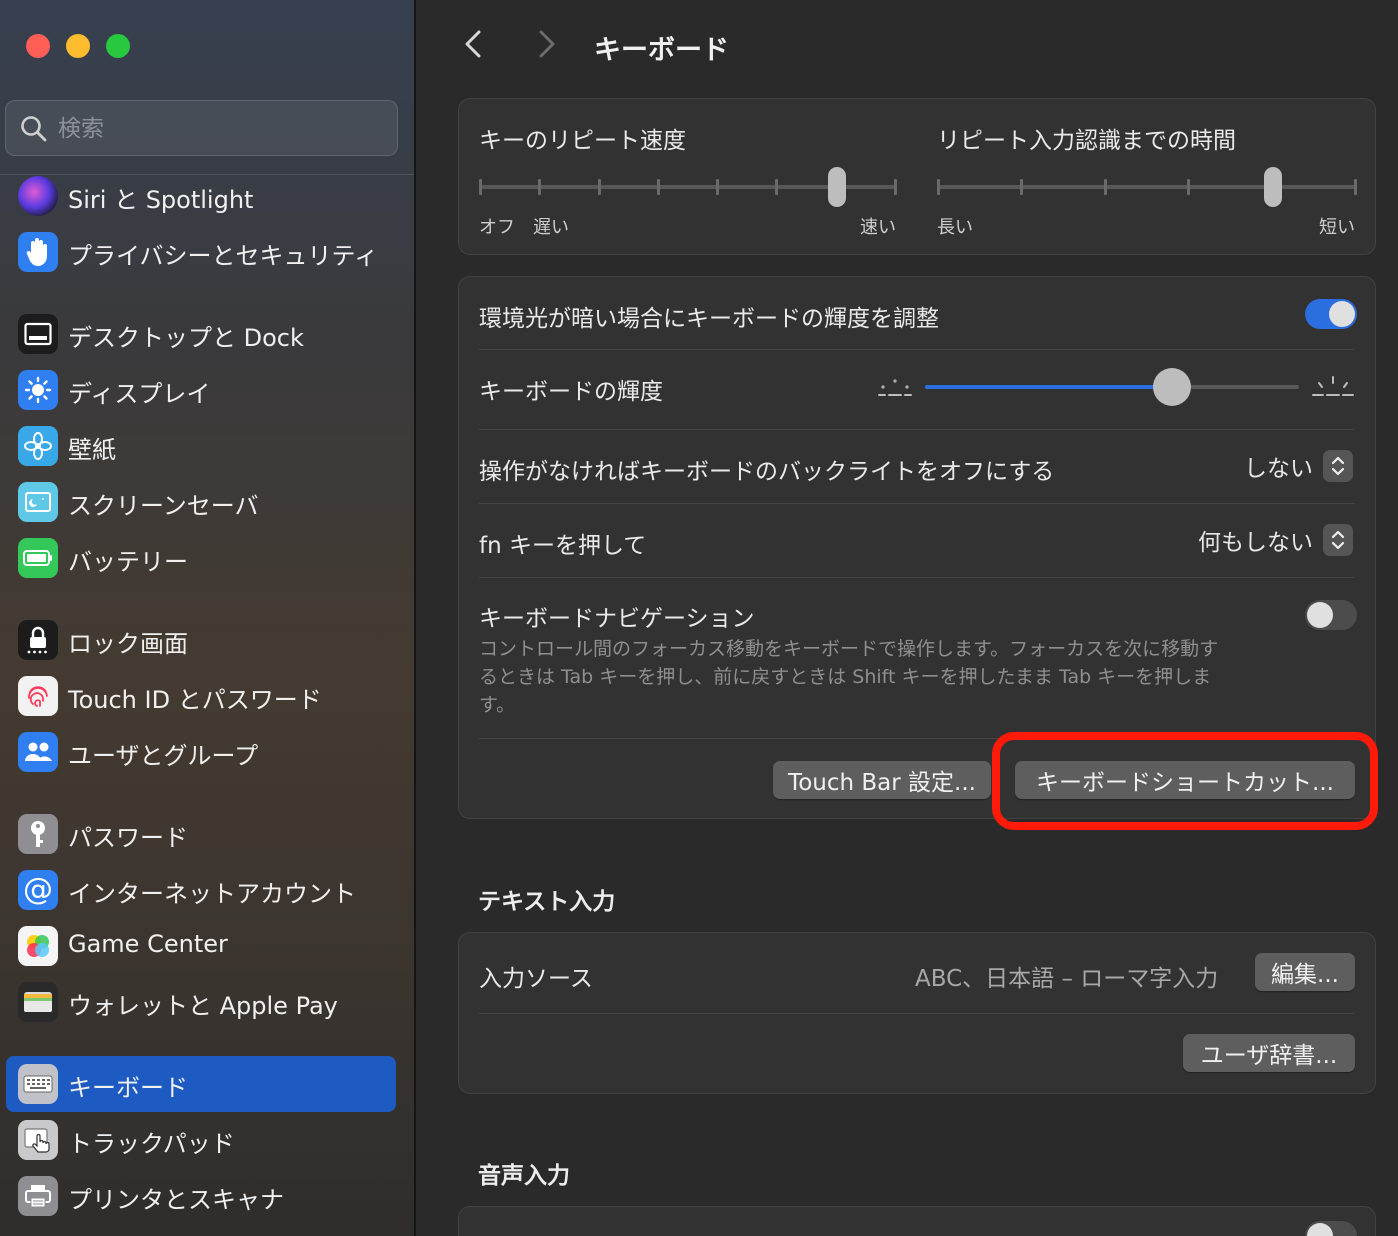  Describe the element at coordinates (201, 834) in the screenshot. I see `sidebar-item-passwords: パスワード` at that location.